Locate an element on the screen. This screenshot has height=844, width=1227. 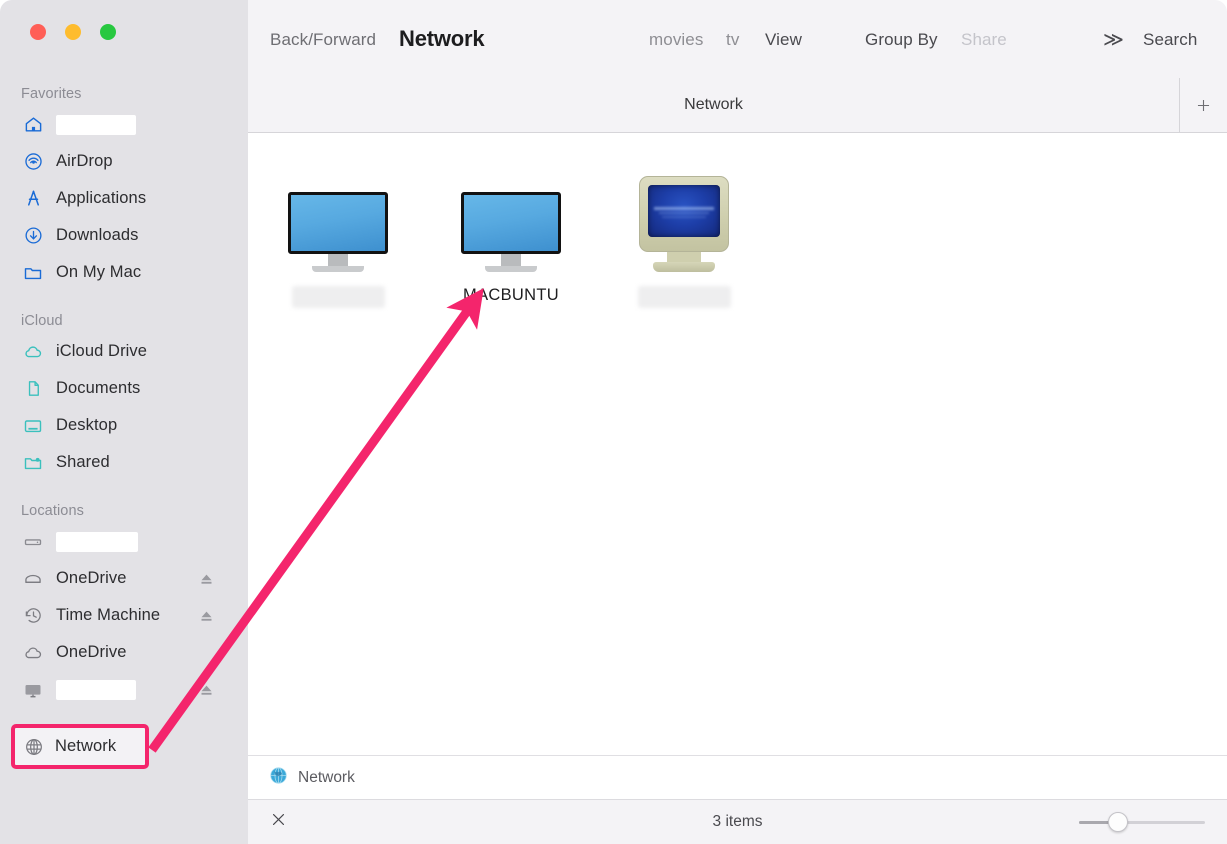
sidebar-item-onedrive-cloud: OneDrive is located at coordinates (124, 652).